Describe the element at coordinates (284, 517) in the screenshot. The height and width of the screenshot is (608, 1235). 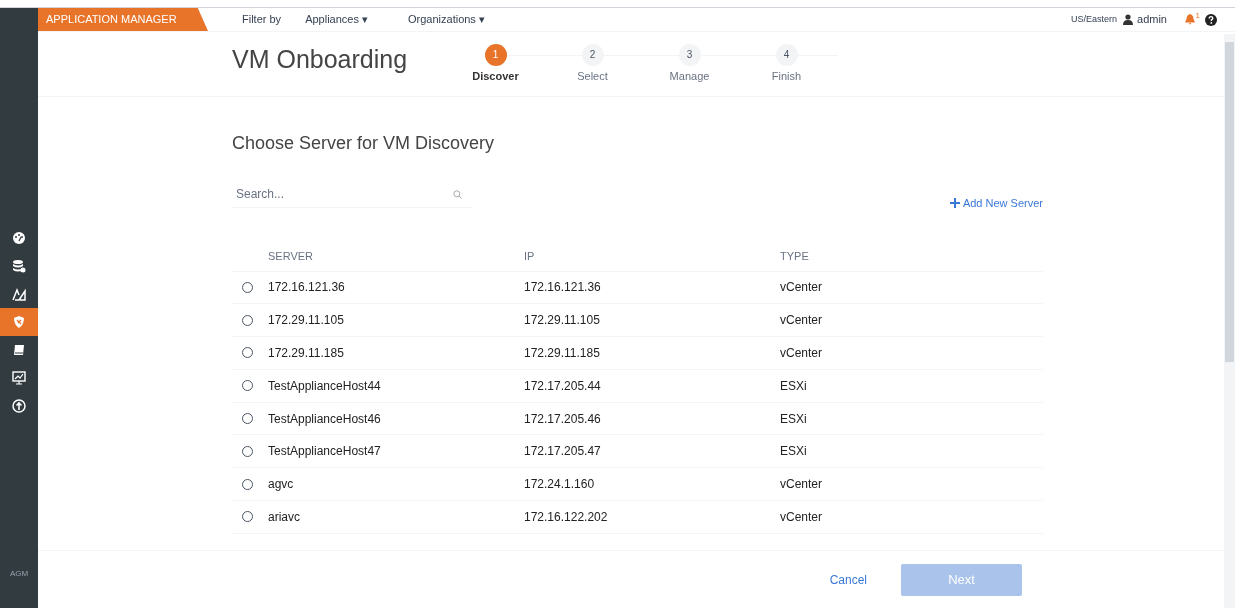
I see `table-cell-text: ariavc` at that location.